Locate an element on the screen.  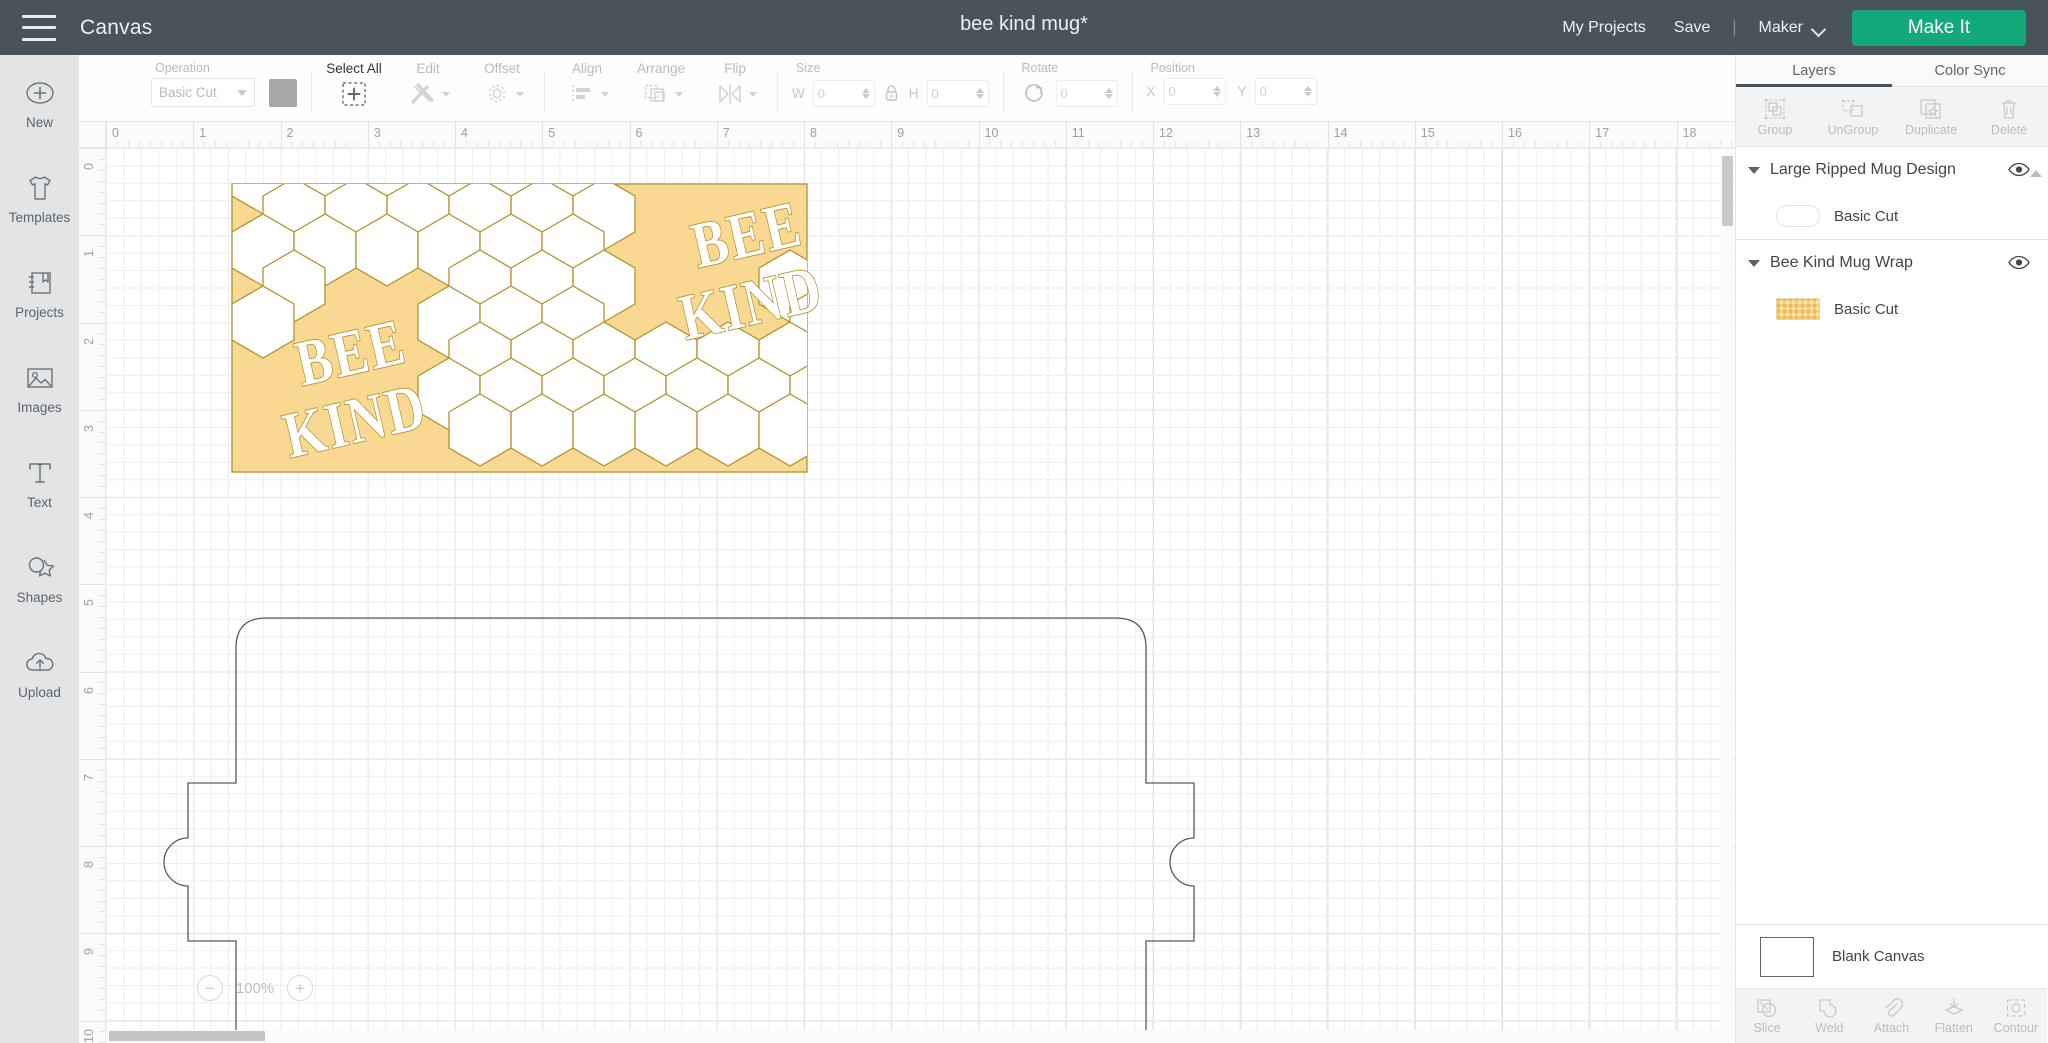
x-position-value: 0 is located at coordinates (1172, 91).